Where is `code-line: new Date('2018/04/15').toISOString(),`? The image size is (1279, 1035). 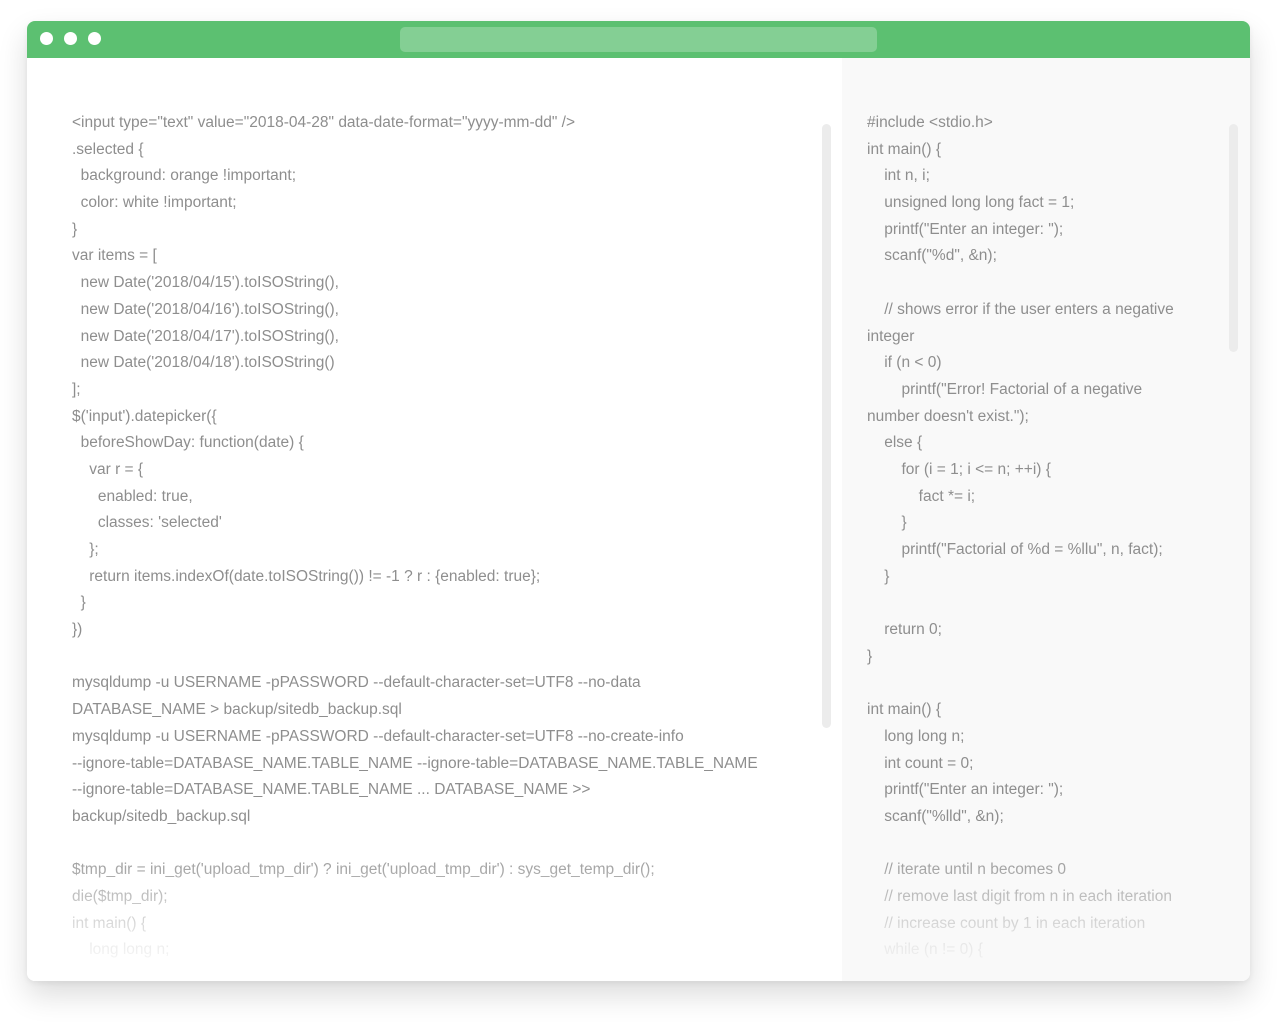 code-line: new Date('2018/04/15').toISOString(), is located at coordinates (205, 283).